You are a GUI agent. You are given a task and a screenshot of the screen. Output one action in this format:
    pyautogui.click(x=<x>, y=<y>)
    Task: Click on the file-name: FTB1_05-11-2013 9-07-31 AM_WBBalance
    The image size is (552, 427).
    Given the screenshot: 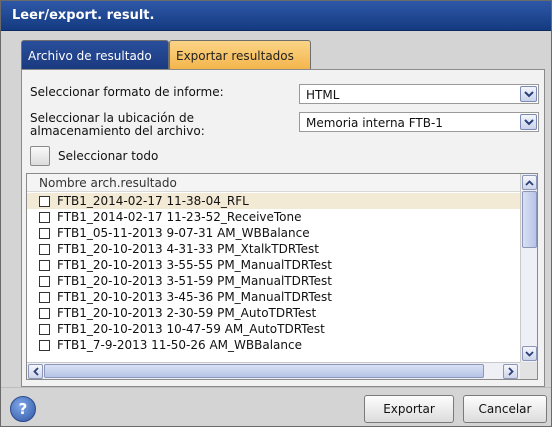 What is the action you would take?
    pyautogui.click(x=183, y=233)
    